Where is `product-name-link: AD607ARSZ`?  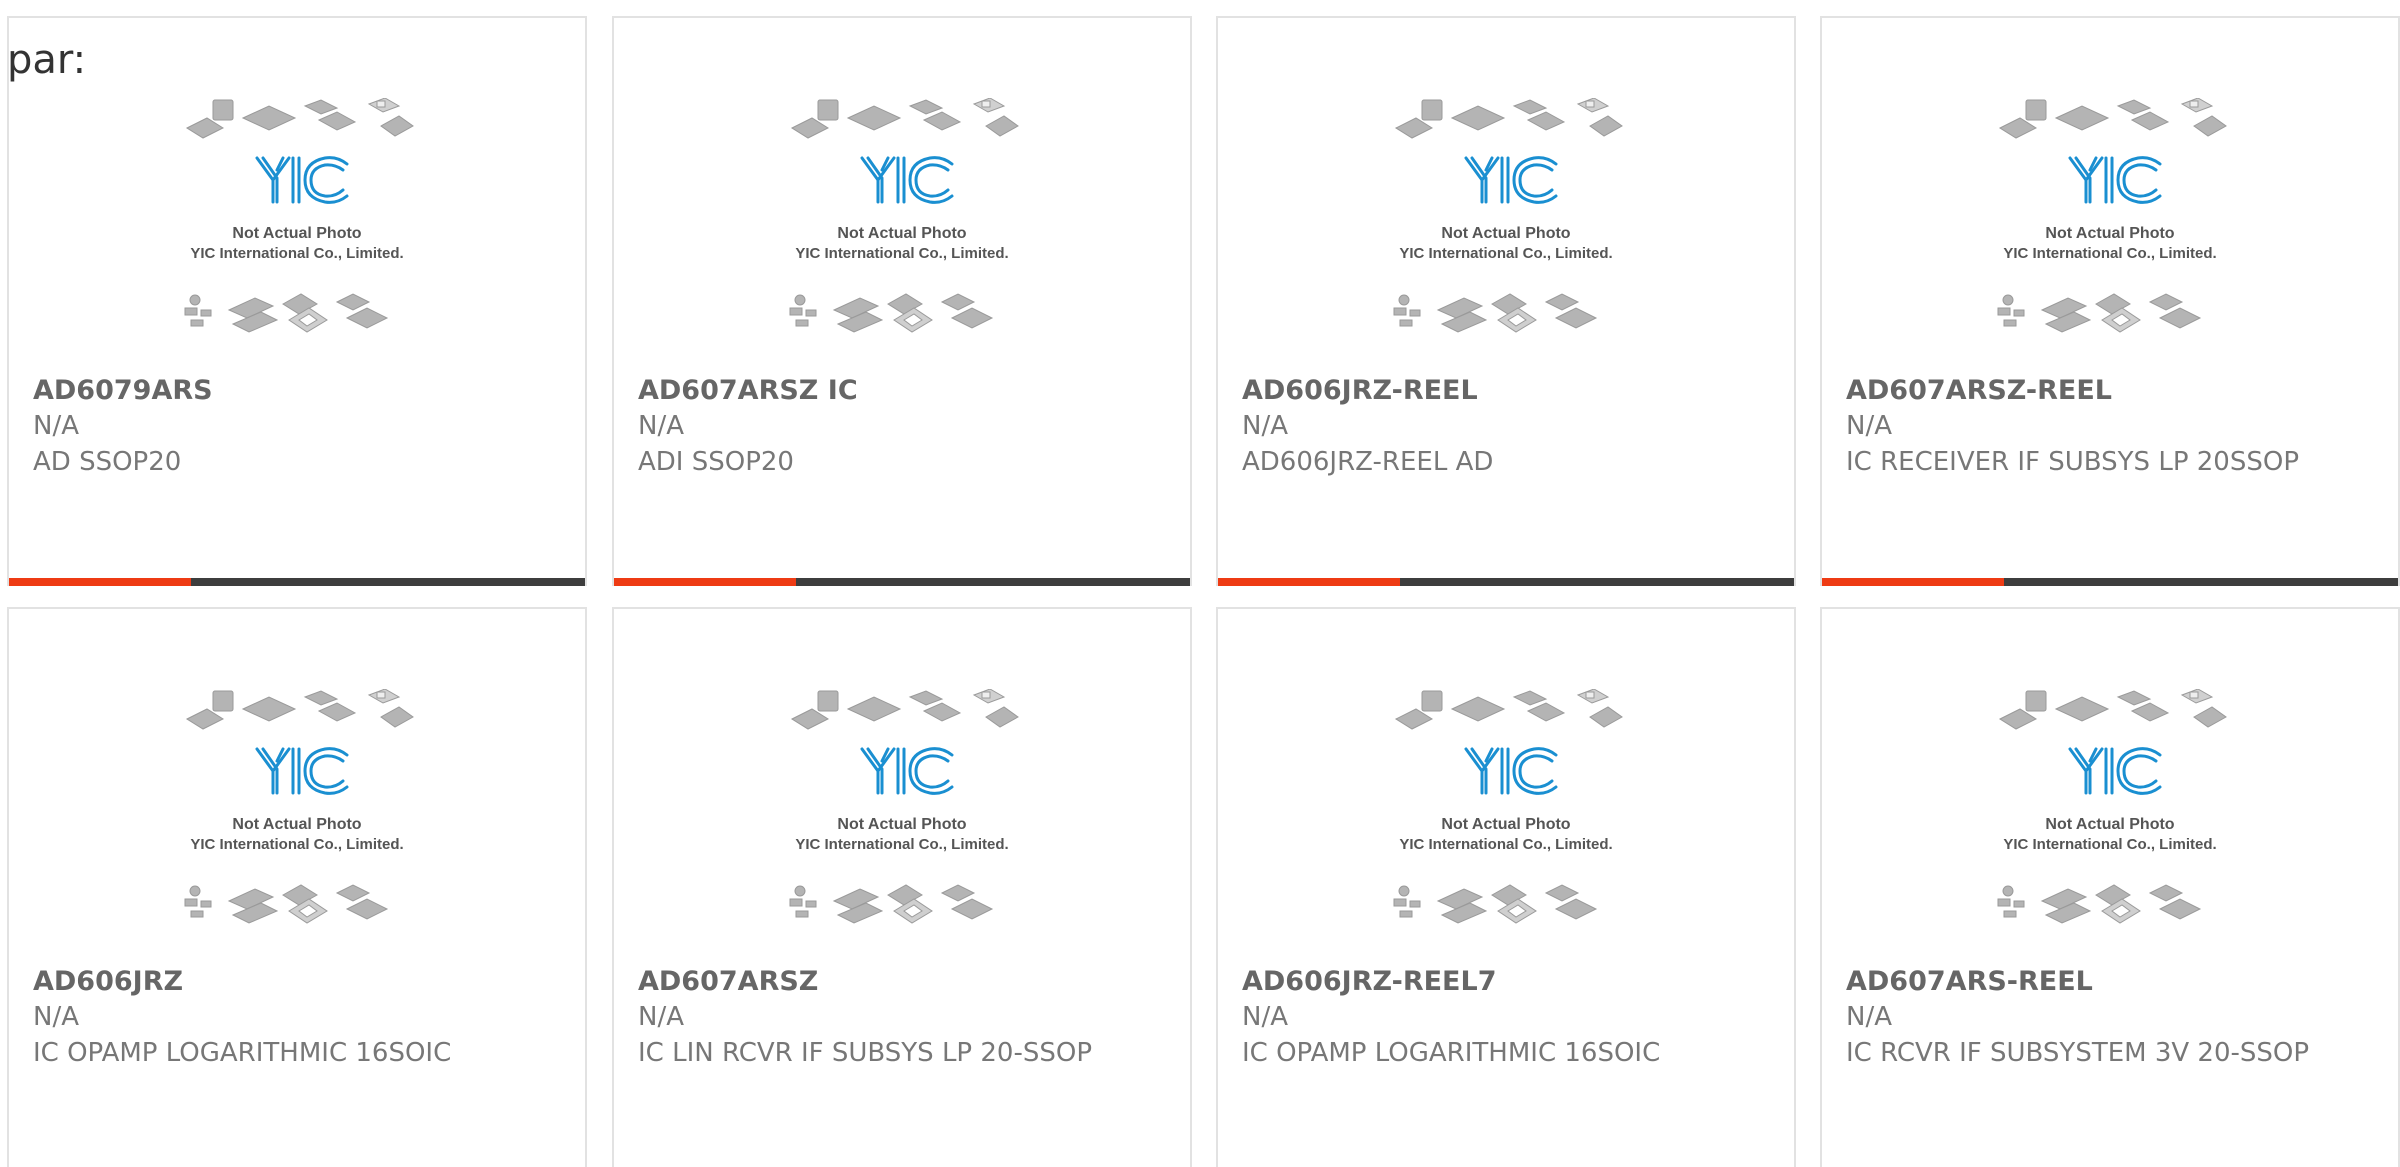 product-name-link: AD607ARSZ is located at coordinates (728, 981).